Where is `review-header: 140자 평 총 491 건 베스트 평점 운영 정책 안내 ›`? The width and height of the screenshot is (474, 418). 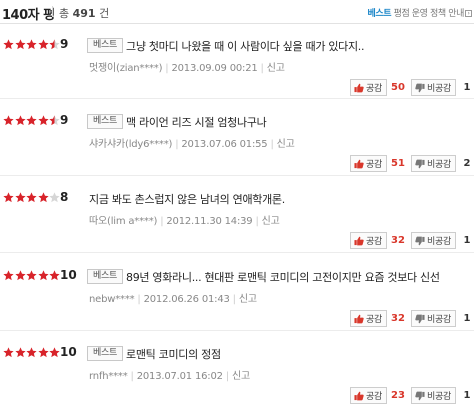 review-header: 140자 평 총 491 건 베스트 평점 운영 정책 안내 › is located at coordinates (237, 12).